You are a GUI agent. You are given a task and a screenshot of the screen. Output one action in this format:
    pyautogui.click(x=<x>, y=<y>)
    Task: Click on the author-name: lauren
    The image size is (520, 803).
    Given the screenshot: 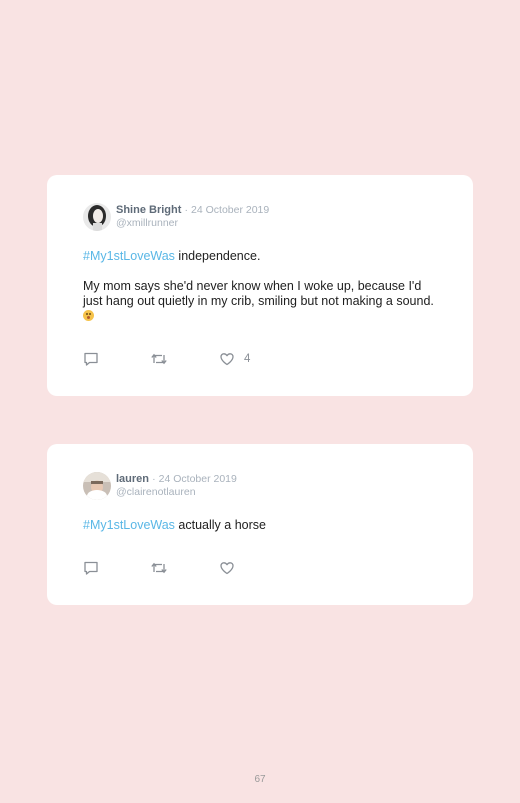 What is the action you would take?
    pyautogui.click(x=132, y=479)
    